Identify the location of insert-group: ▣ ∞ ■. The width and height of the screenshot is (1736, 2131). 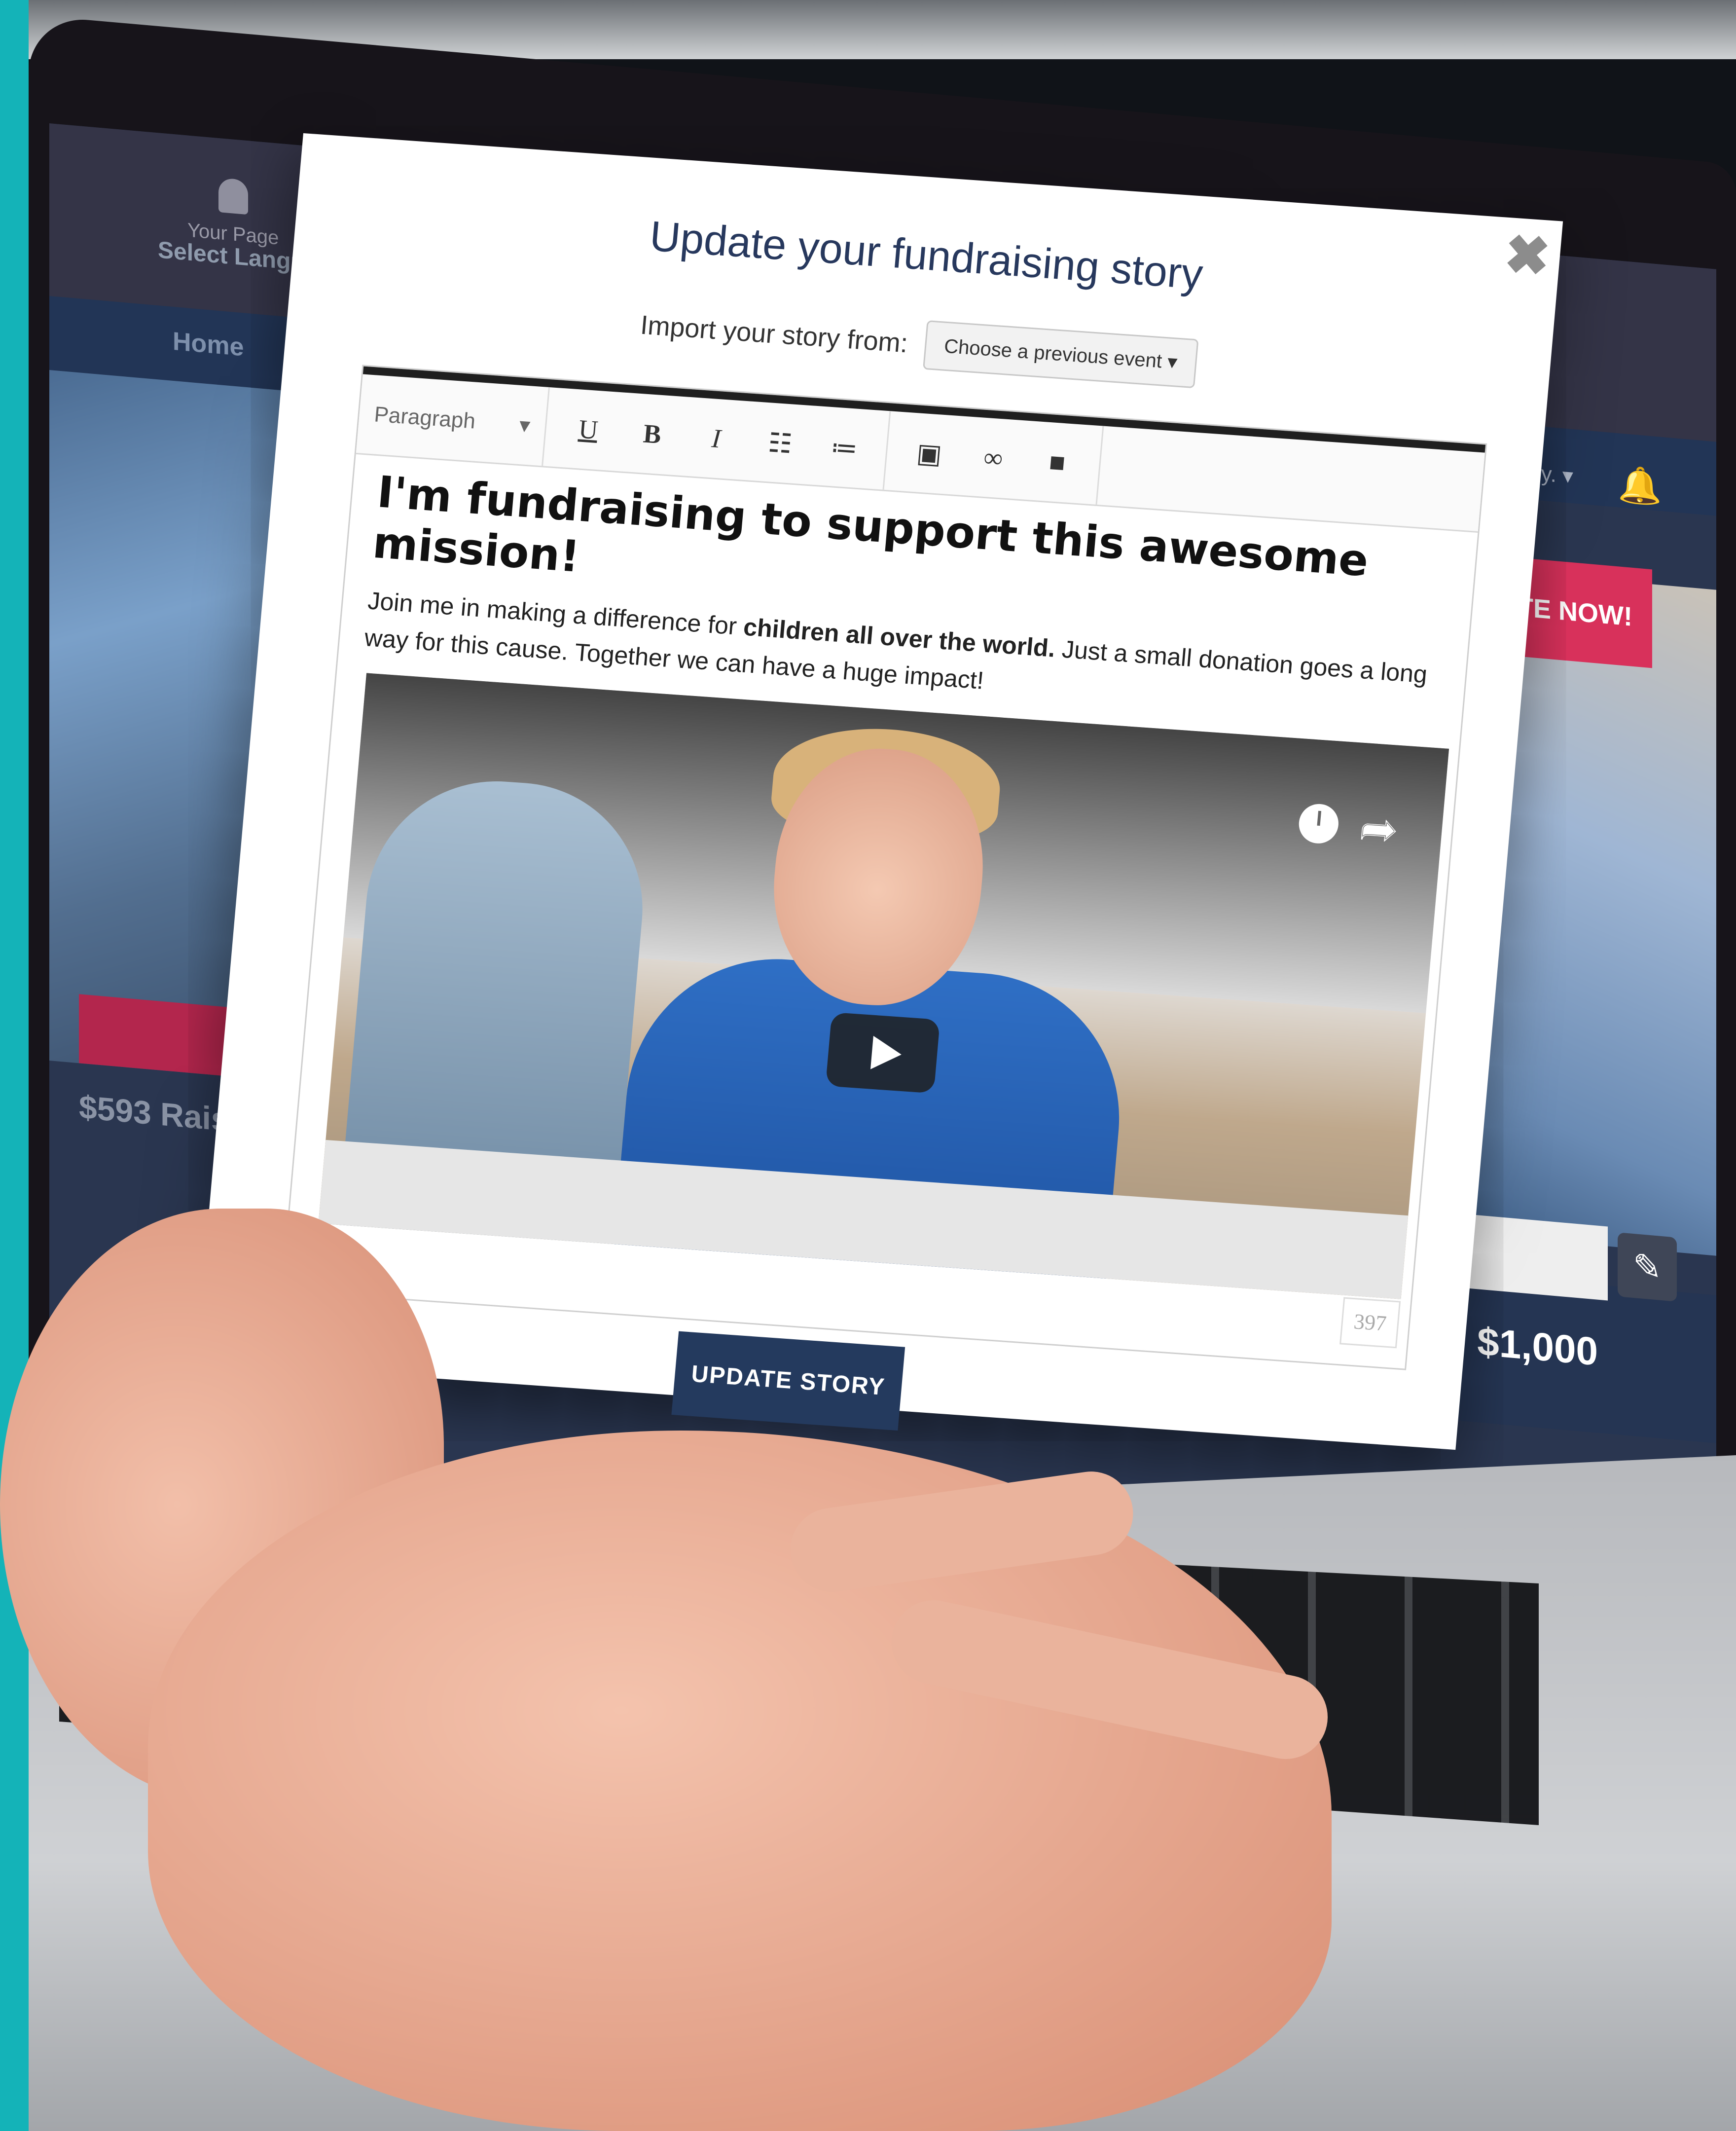
(994, 458).